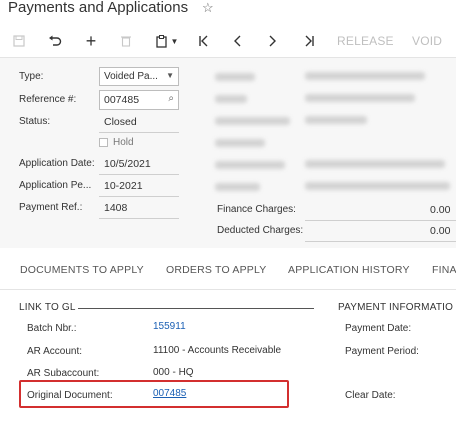  What do you see at coordinates (154, 394) in the screenshot?
I see `highlight-box` at bounding box center [154, 394].